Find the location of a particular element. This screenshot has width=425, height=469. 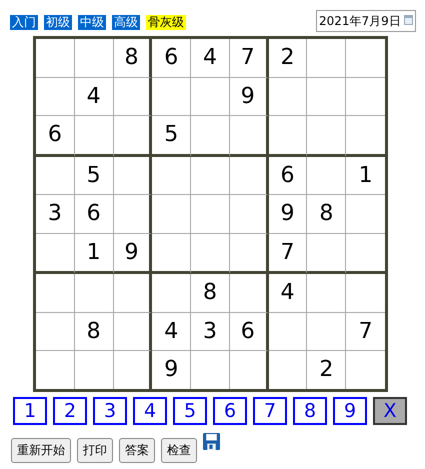

level-tab: 中级 is located at coordinates (92, 22).